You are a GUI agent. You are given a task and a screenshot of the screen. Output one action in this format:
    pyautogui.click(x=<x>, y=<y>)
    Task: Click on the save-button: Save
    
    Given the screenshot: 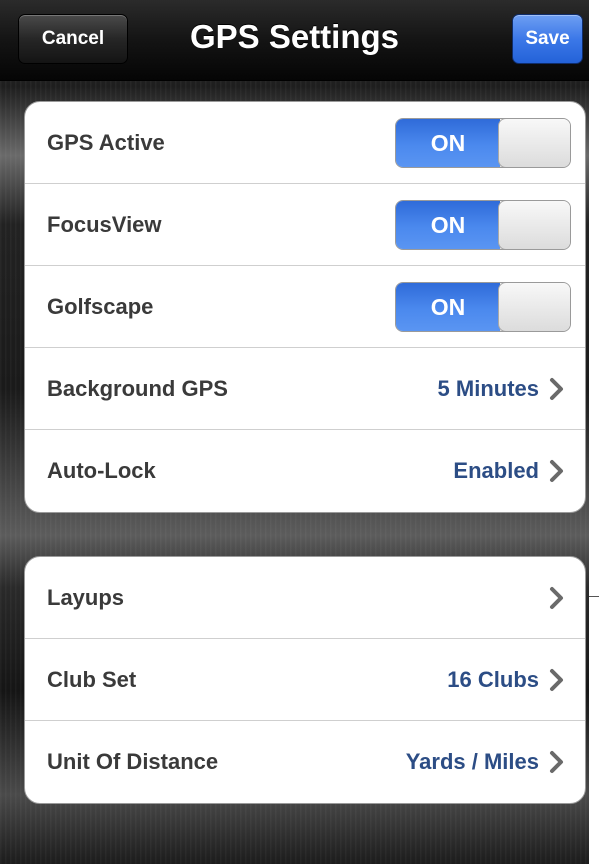 What is the action you would take?
    pyautogui.click(x=547, y=39)
    